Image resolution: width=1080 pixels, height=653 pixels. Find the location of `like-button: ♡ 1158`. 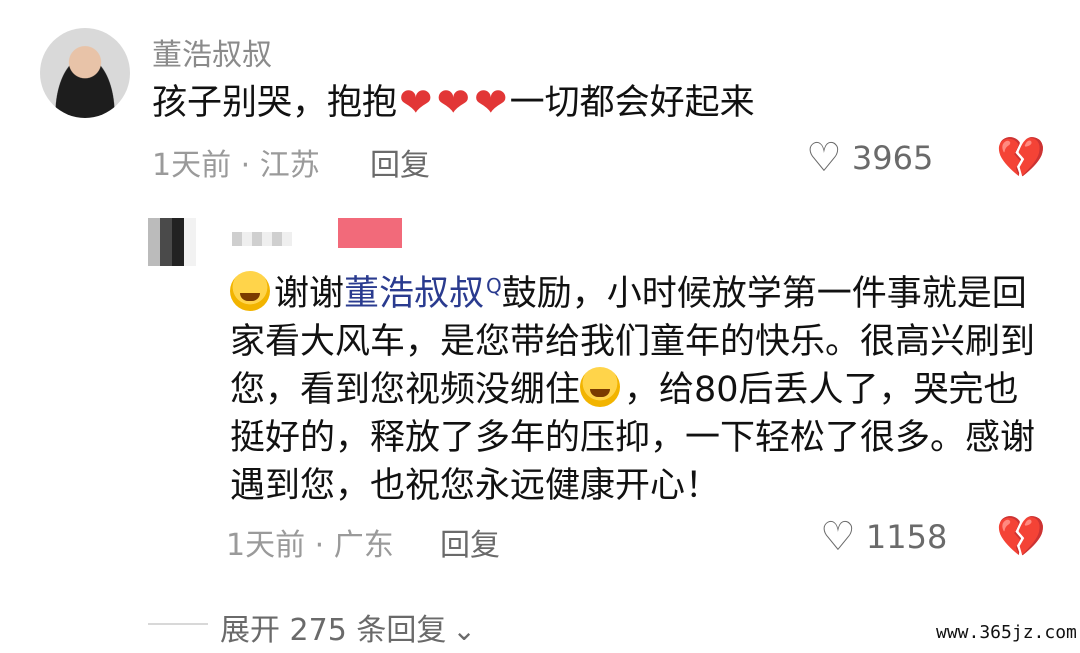

like-button: ♡ 1158 is located at coordinates (883, 537).